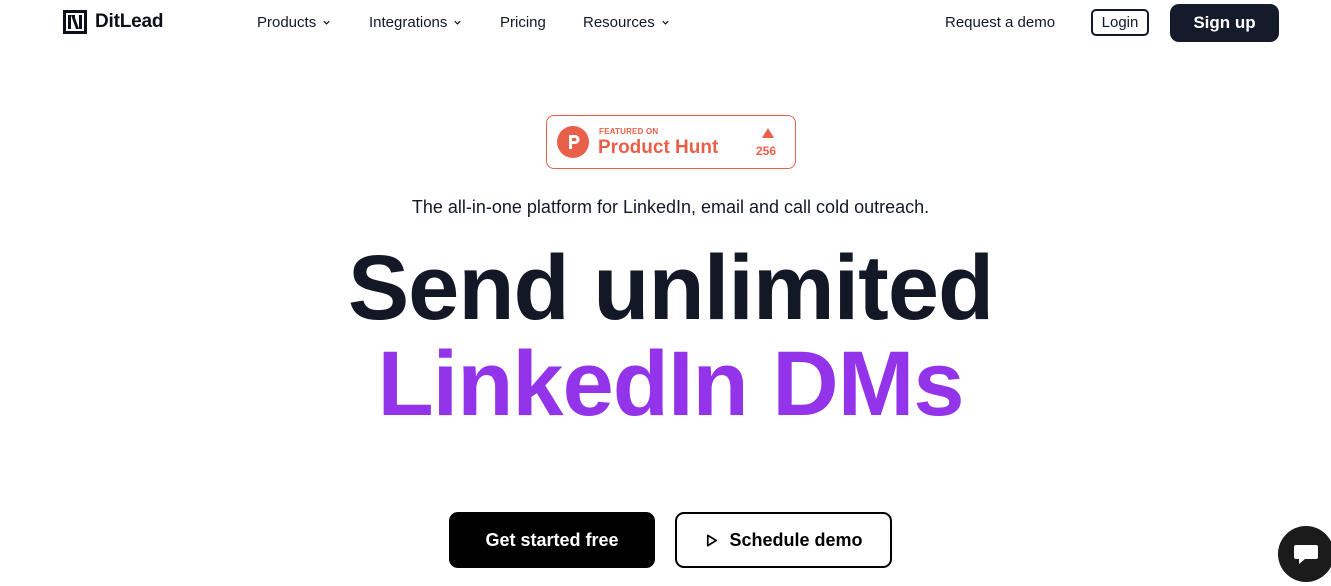 The height and width of the screenshot is (586, 1331). I want to click on play-icon, so click(712, 540).